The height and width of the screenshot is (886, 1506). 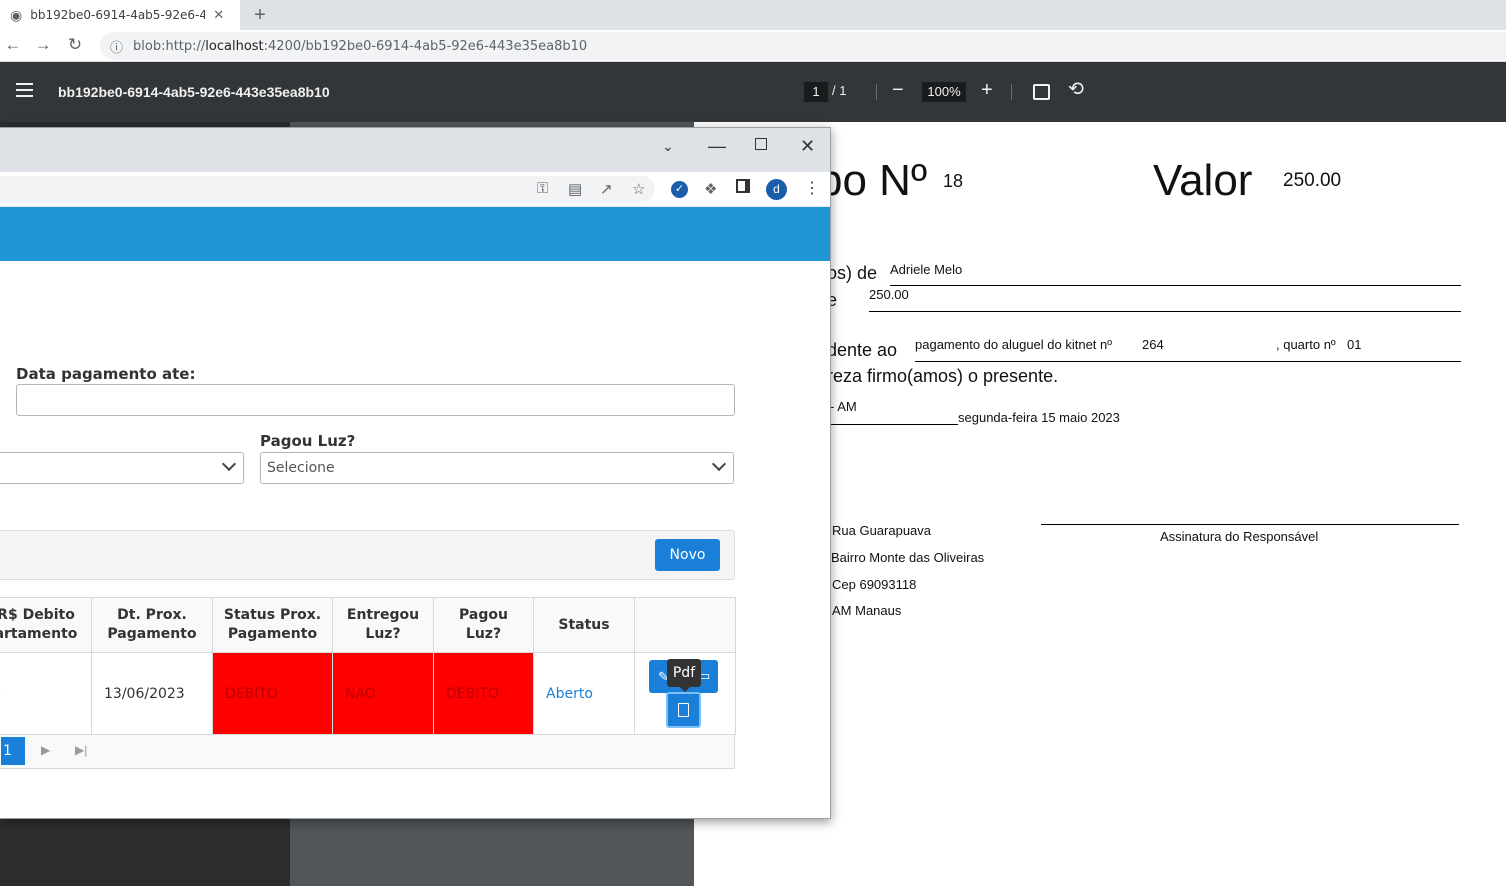 What do you see at coordinates (1014, 344) in the screenshot?
I see `payment-description: pagamento do aluguel do kitnet nº` at bounding box center [1014, 344].